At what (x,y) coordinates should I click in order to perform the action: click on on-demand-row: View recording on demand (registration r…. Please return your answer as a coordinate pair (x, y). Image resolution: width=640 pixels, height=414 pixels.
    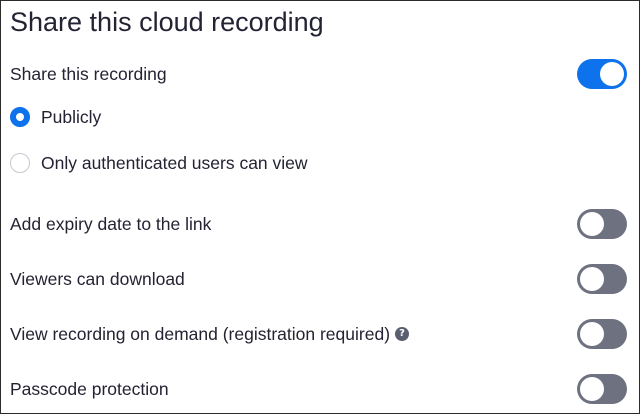
    Looking at the image, I should click on (318, 334).